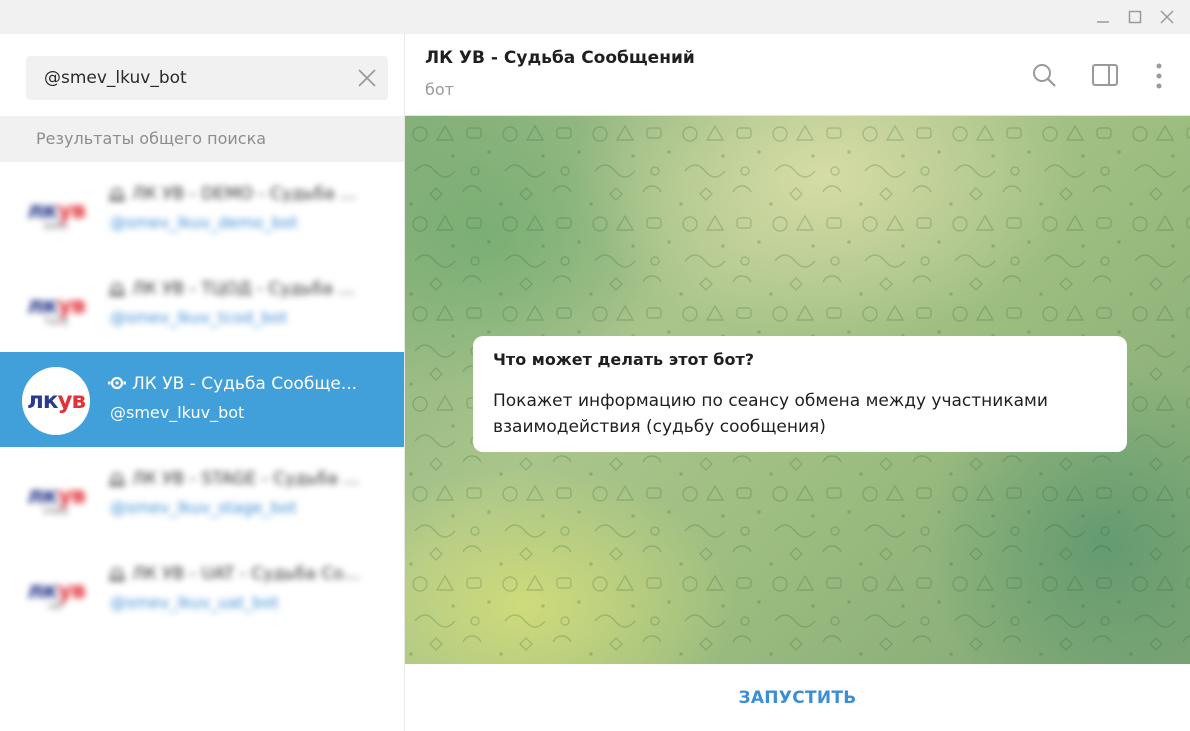 The height and width of the screenshot is (731, 1190). What do you see at coordinates (560, 58) in the screenshot?
I see `chat-title: ЛК УВ - Судьба Сообщений` at bounding box center [560, 58].